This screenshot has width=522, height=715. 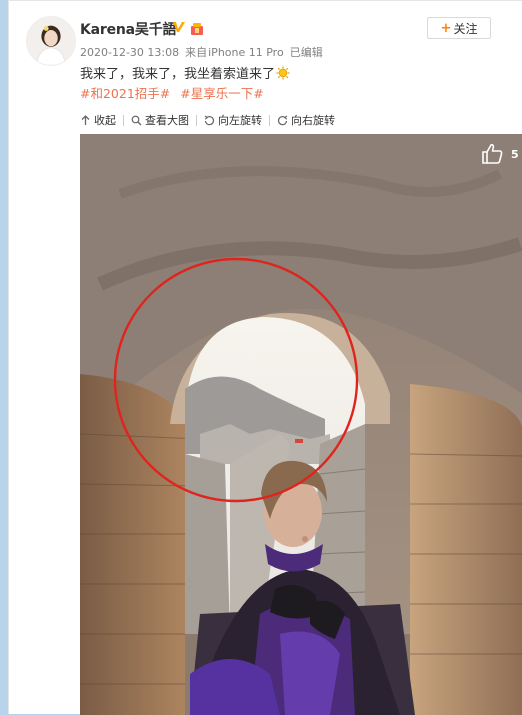 I want to click on source-device: iPhone 11 Pro, so click(x=246, y=52).